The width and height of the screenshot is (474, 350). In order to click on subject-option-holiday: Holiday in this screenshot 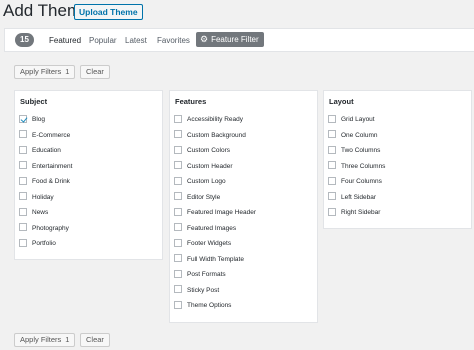, I will do `click(36, 197)`.